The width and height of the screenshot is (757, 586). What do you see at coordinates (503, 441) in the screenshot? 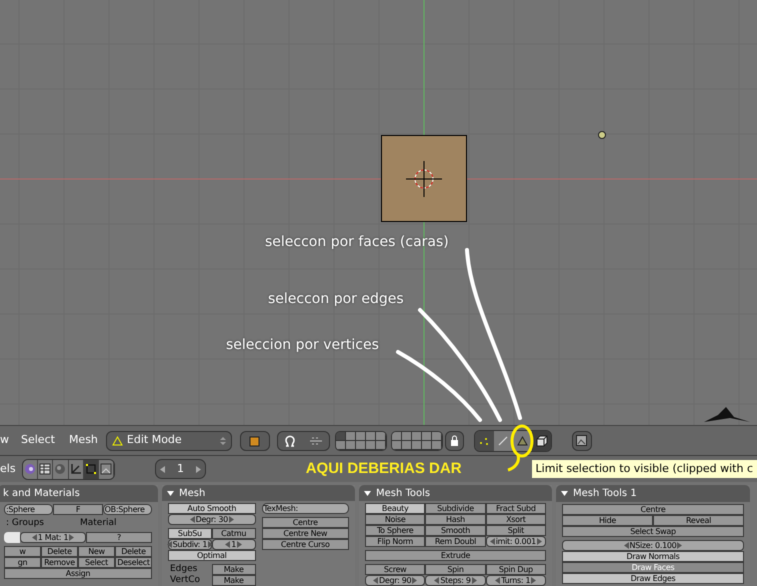
I see `line-icon` at bounding box center [503, 441].